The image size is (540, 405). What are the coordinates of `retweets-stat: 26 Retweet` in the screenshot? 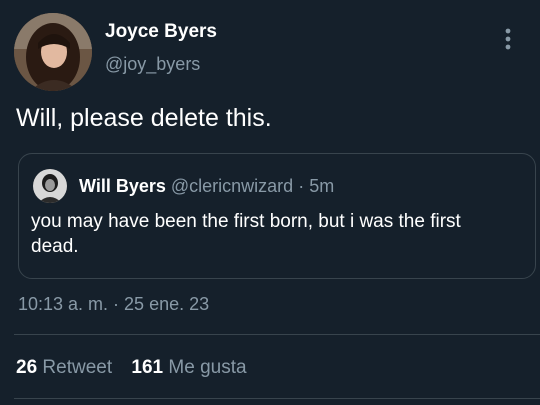 It's located at (66, 367).